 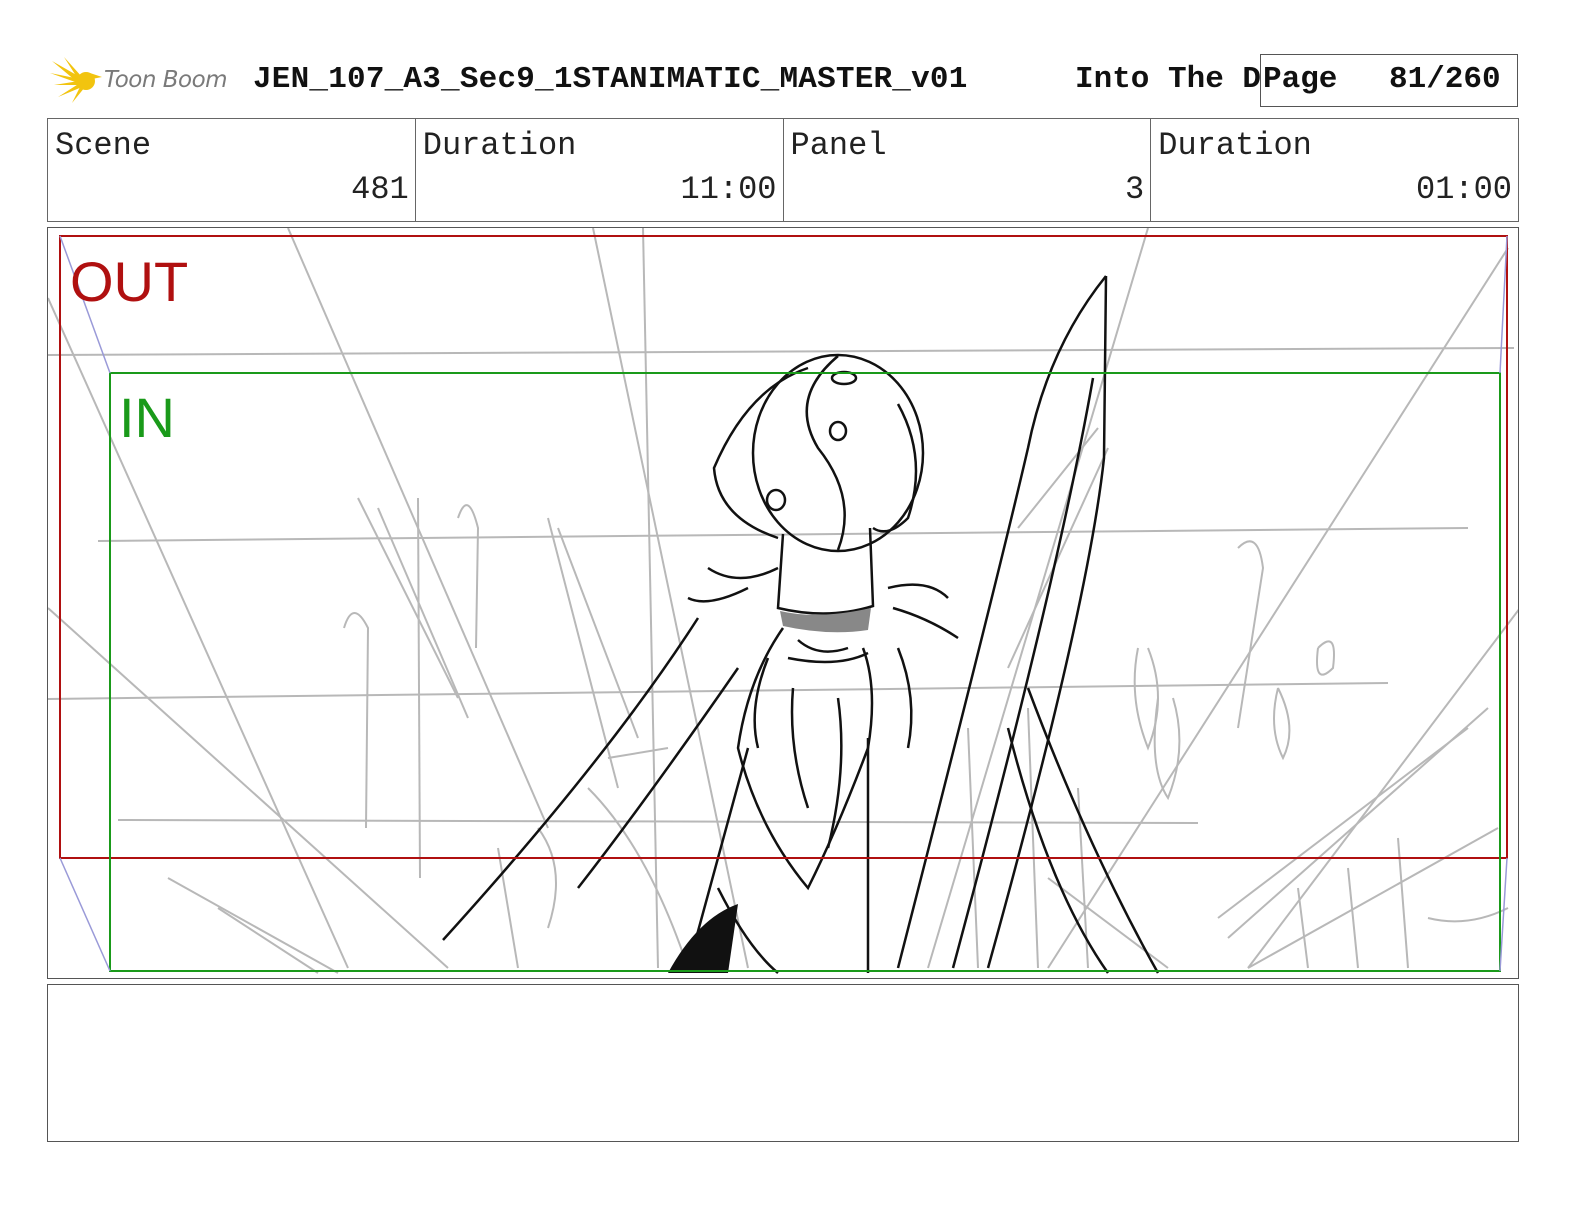 I want to click on scene-label: Scene, so click(x=103, y=145).